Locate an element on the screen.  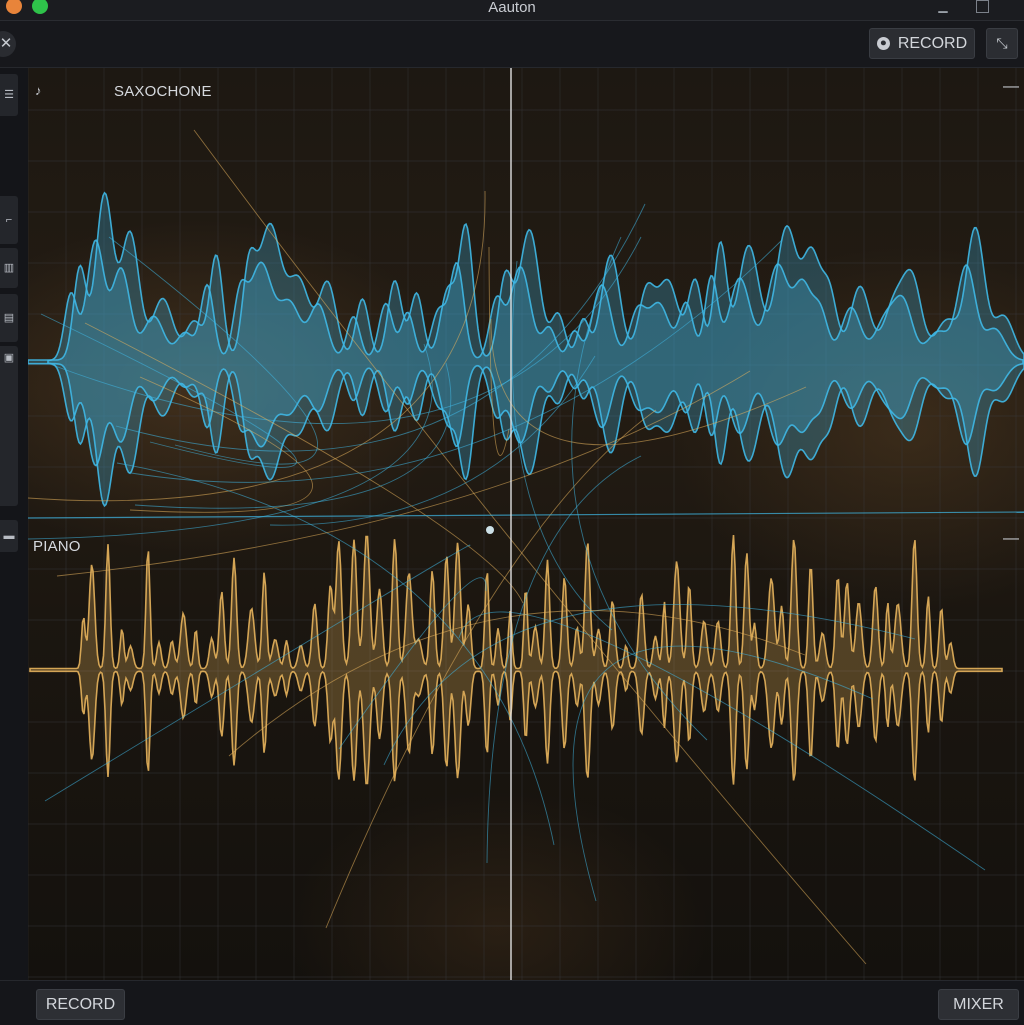
collapse-piano-icon: — is located at coordinates (1011, 539).